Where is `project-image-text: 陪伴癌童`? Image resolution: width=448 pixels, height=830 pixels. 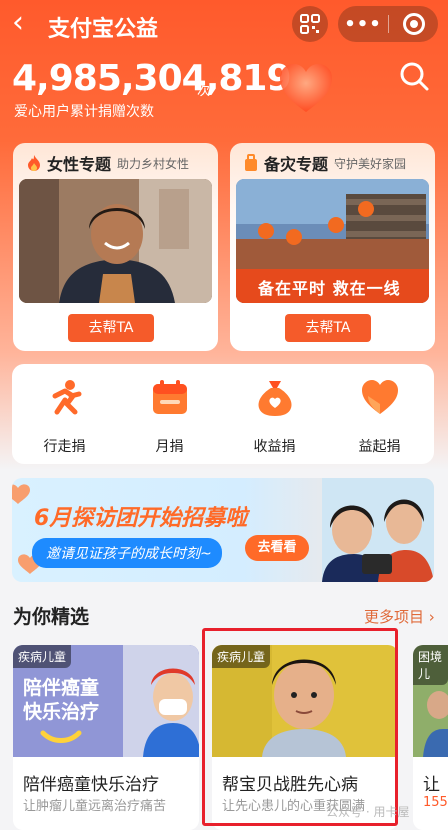
project-image-text: 陪伴癌童 is located at coordinates (61, 688).